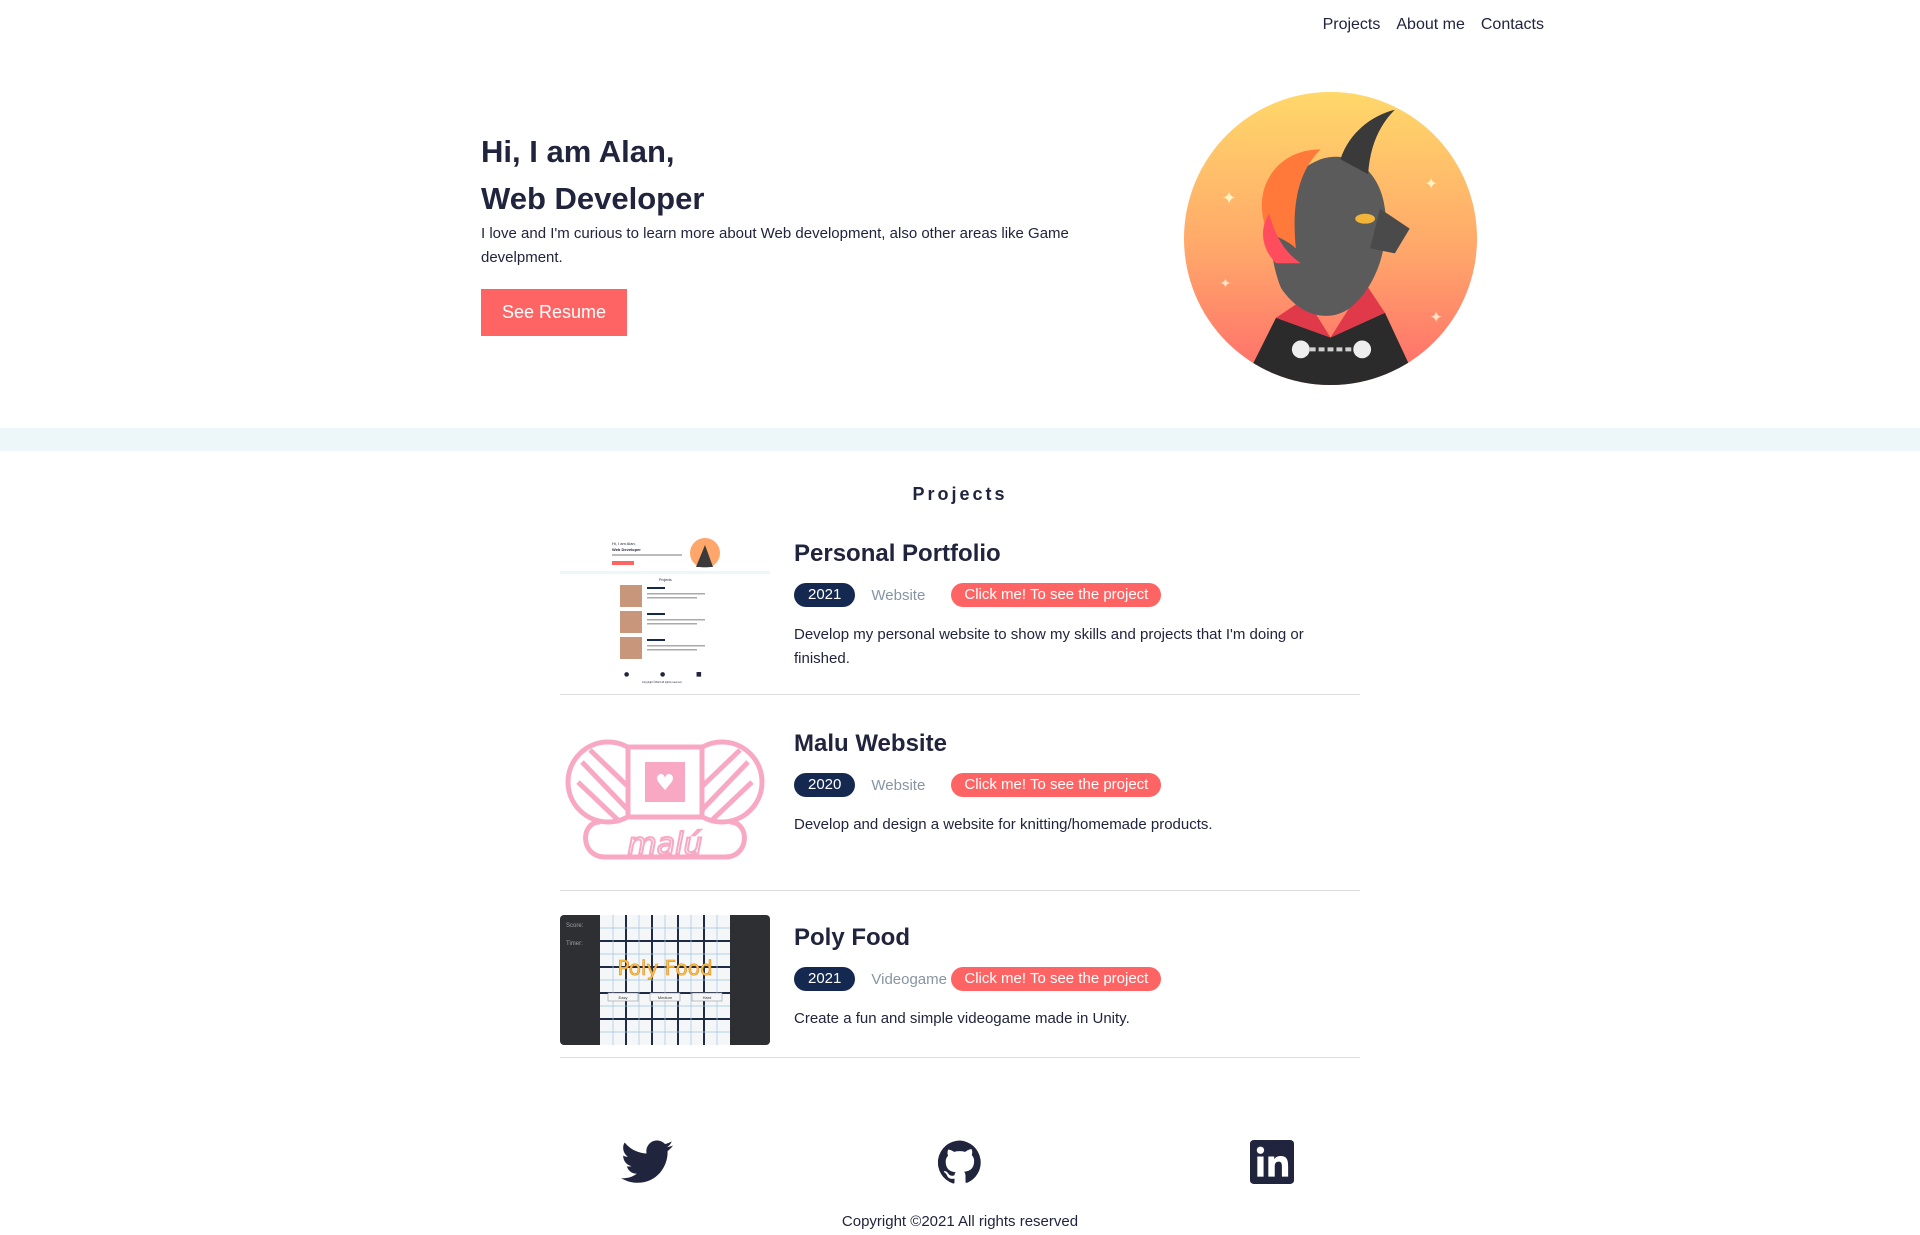 This screenshot has width=1920, height=1235. What do you see at coordinates (870, 743) in the screenshot?
I see `project-title: Malu Website` at bounding box center [870, 743].